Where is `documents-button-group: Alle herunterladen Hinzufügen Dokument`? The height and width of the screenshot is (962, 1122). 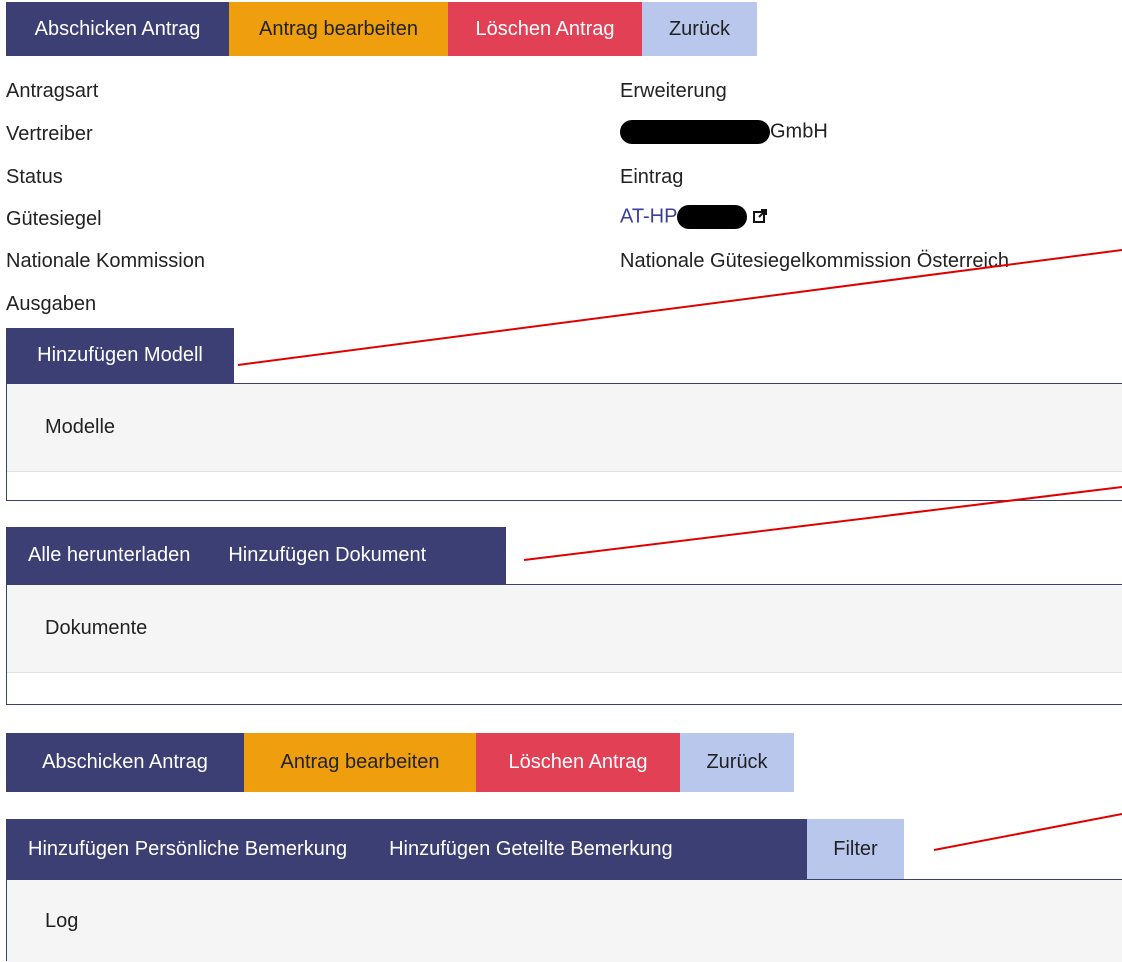 documents-button-group: Alle herunterladen Hinzufügen Dokument is located at coordinates (256, 555).